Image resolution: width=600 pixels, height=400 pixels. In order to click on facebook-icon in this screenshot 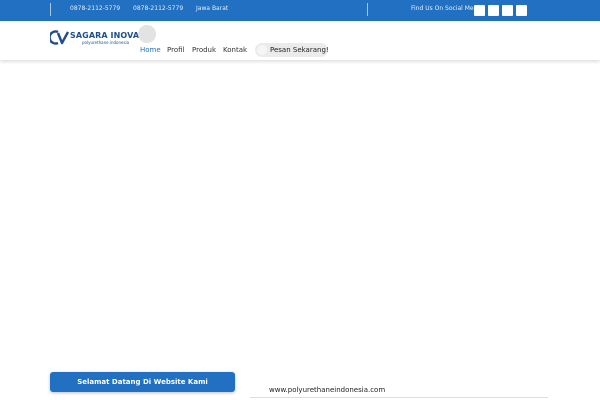, I will do `click(479, 10)`.